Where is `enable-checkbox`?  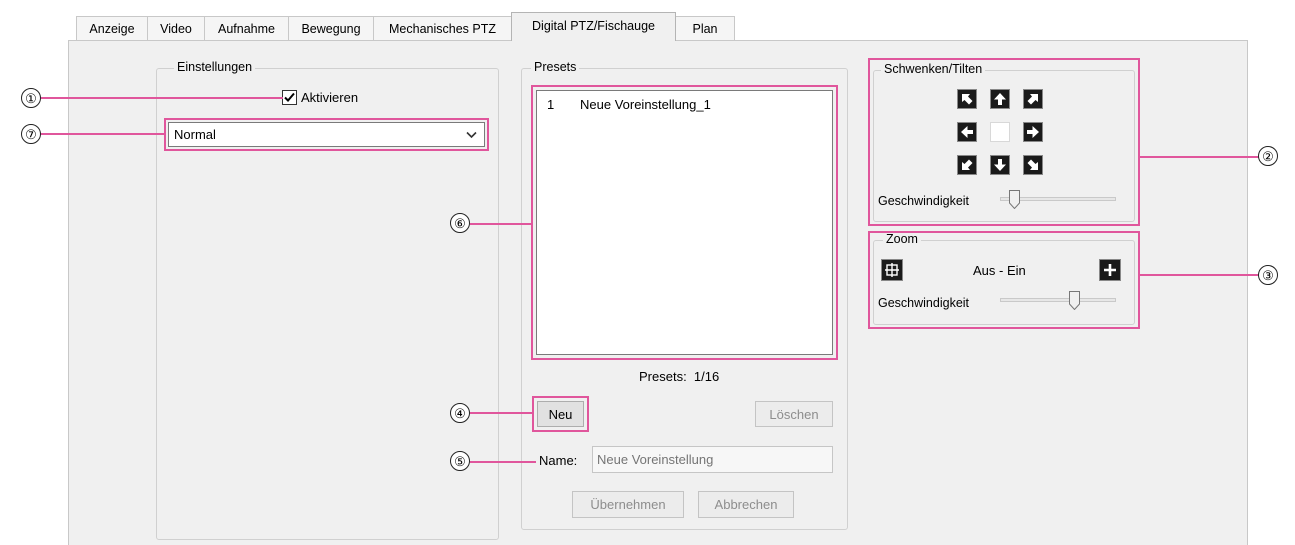 enable-checkbox is located at coordinates (289, 97).